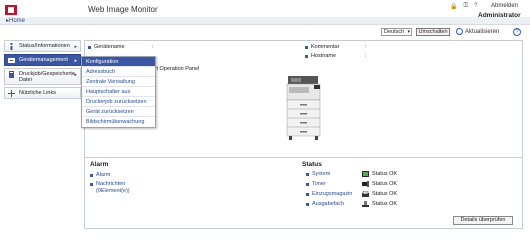  Describe the element at coordinates (118, 62) in the screenshot. I see `menu-item-configuration: Konfiguration` at that location.